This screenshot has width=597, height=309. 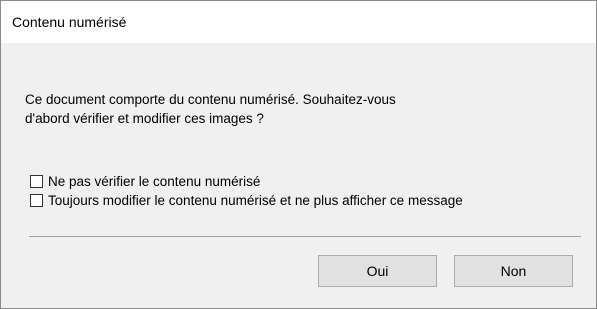 What do you see at coordinates (305, 236) in the screenshot?
I see `separator` at bounding box center [305, 236].